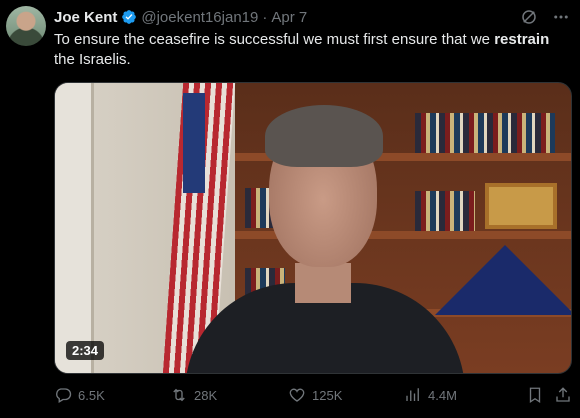 The height and width of the screenshot is (418, 580). I want to click on author-handle: @joekent16jan19, so click(199, 17).